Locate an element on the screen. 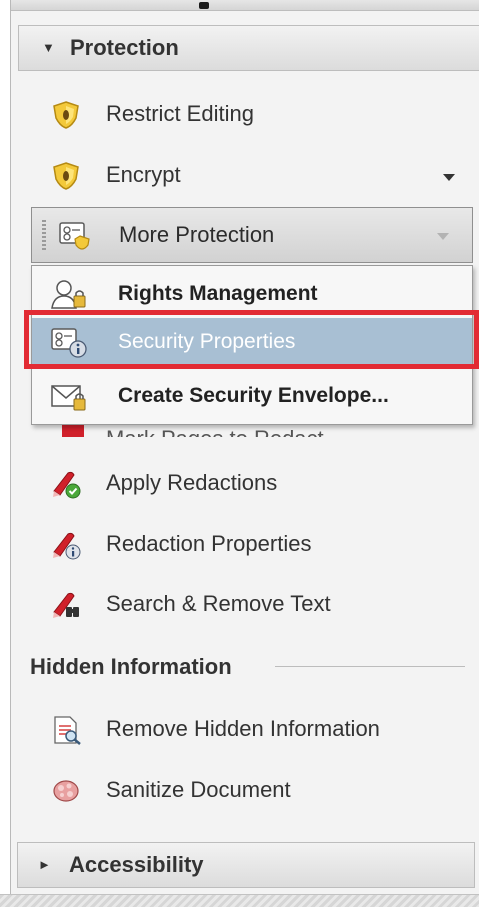 The width and height of the screenshot is (479, 907). remove-hidden-info-icon is located at coordinates (67, 730).